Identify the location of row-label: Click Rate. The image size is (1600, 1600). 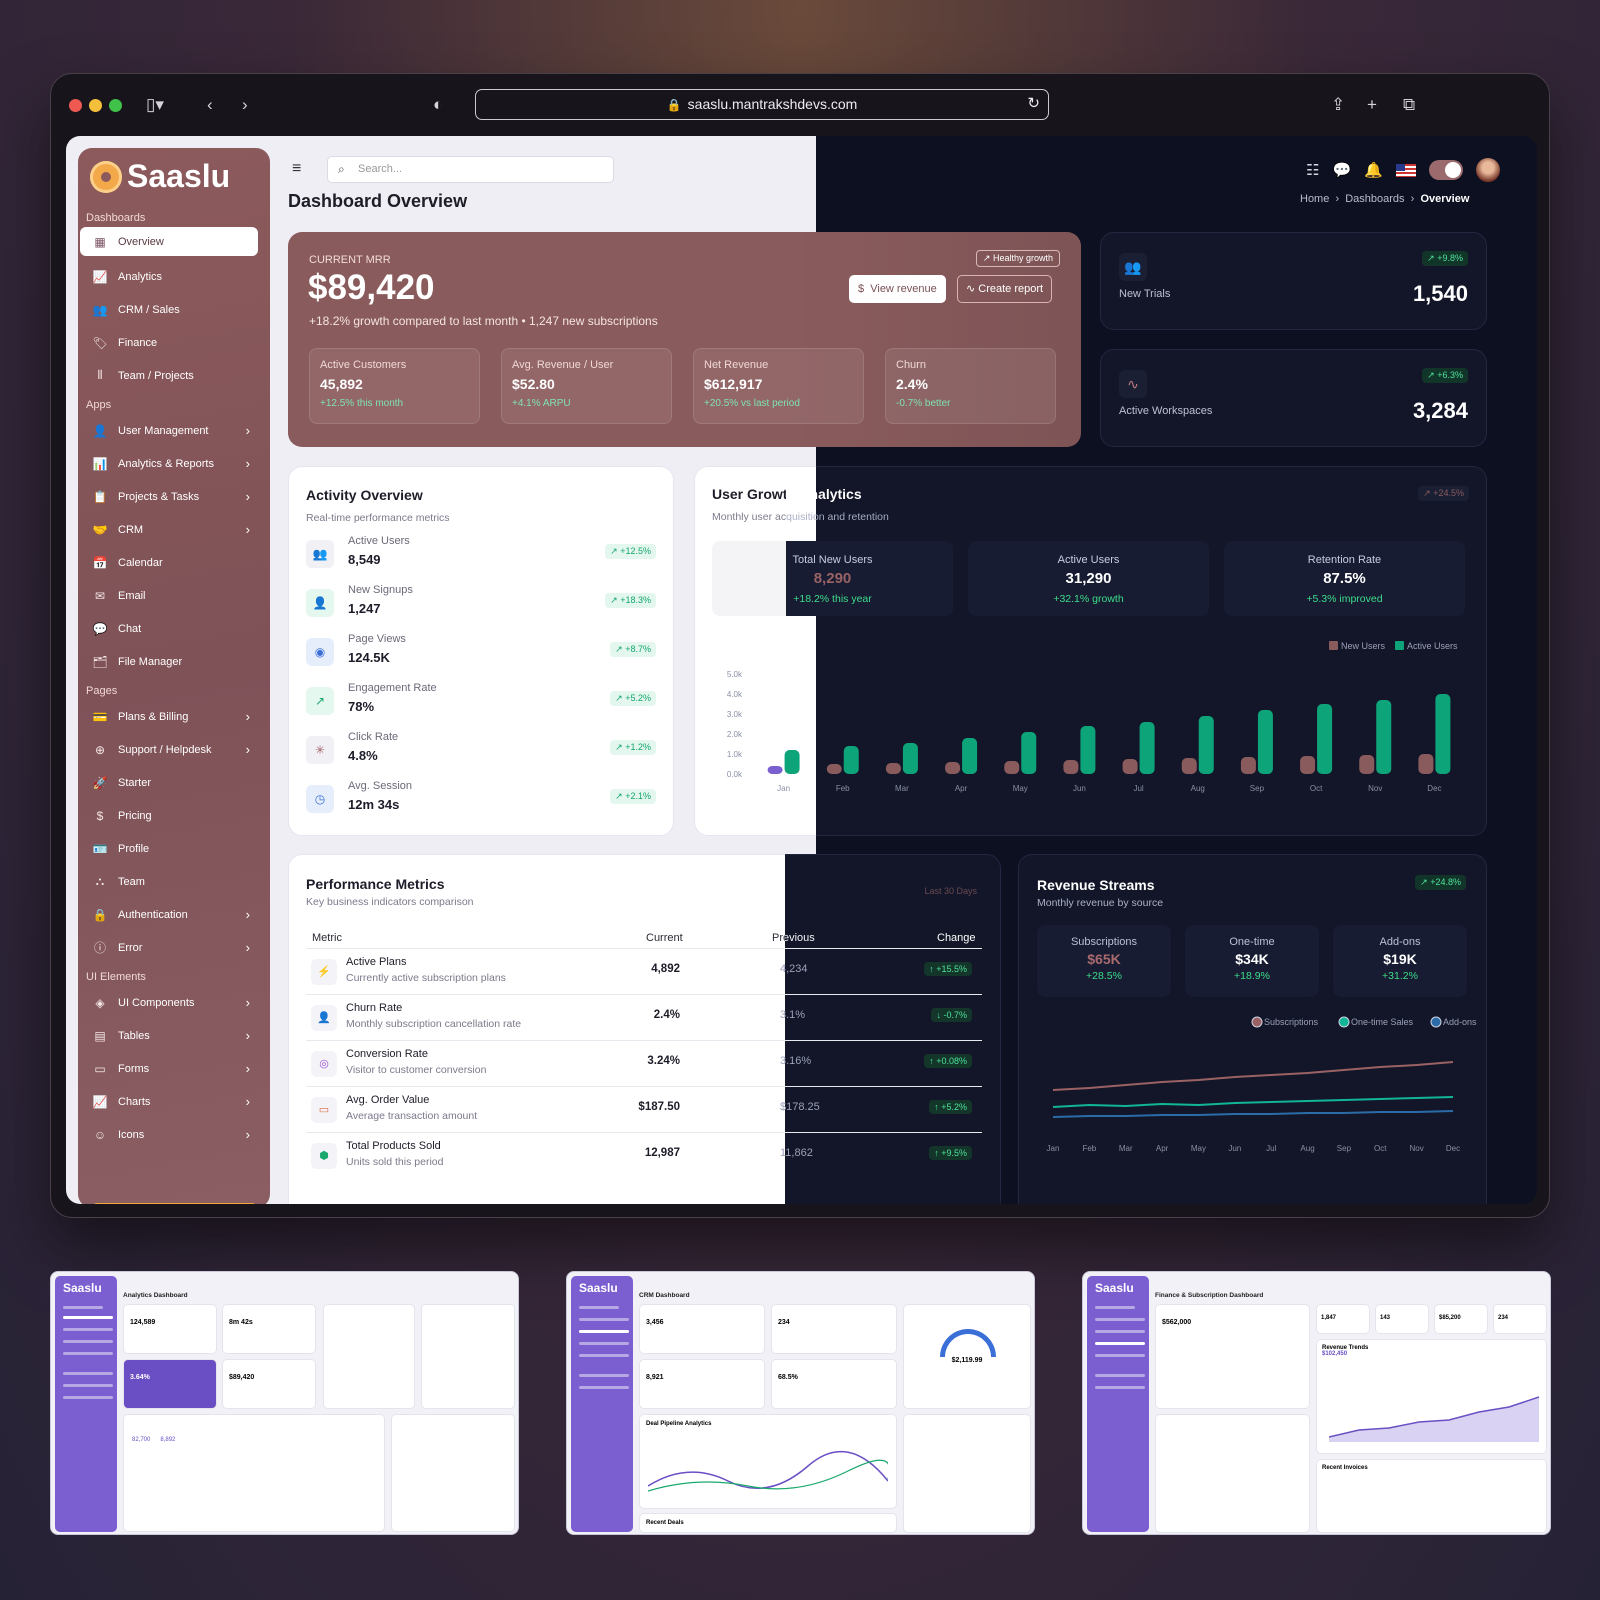
(373, 737).